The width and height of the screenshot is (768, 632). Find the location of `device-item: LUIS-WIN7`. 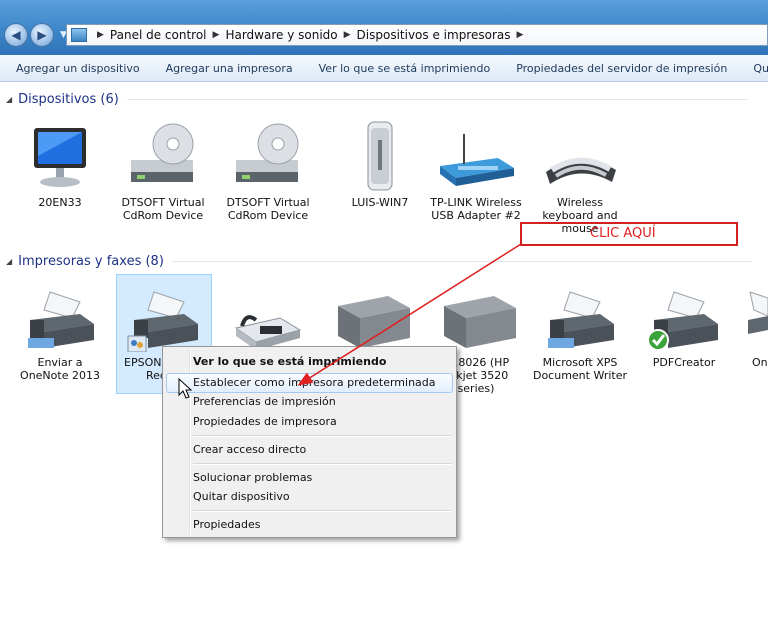

device-item: LUIS-WIN7 is located at coordinates (380, 164).